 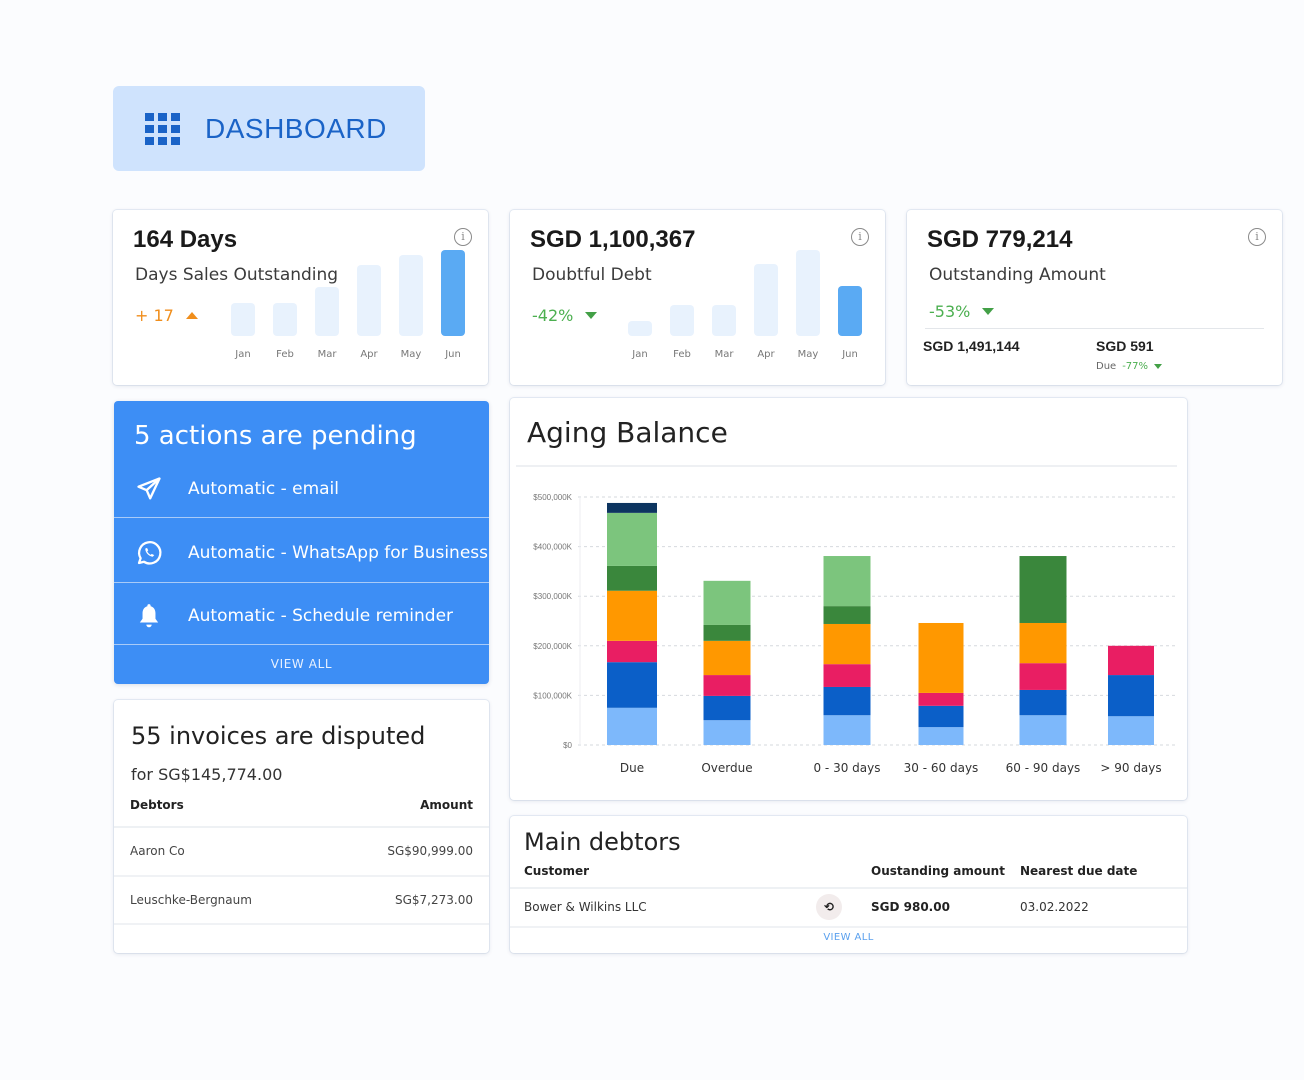 I want to click on column-header-debtors: Debtors, so click(x=157, y=805).